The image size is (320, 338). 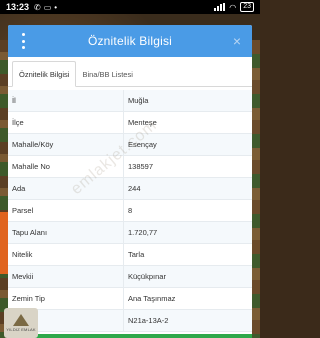 I want to click on attribute-key: Mahalle/Köy, so click(x=66, y=144).